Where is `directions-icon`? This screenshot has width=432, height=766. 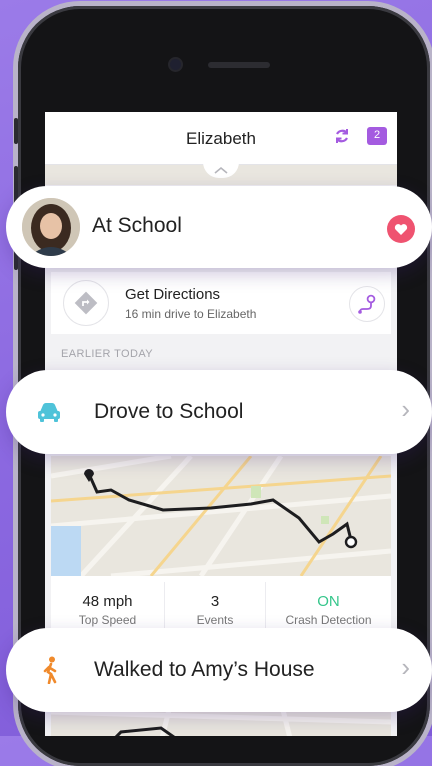
directions-icon is located at coordinates (86, 303).